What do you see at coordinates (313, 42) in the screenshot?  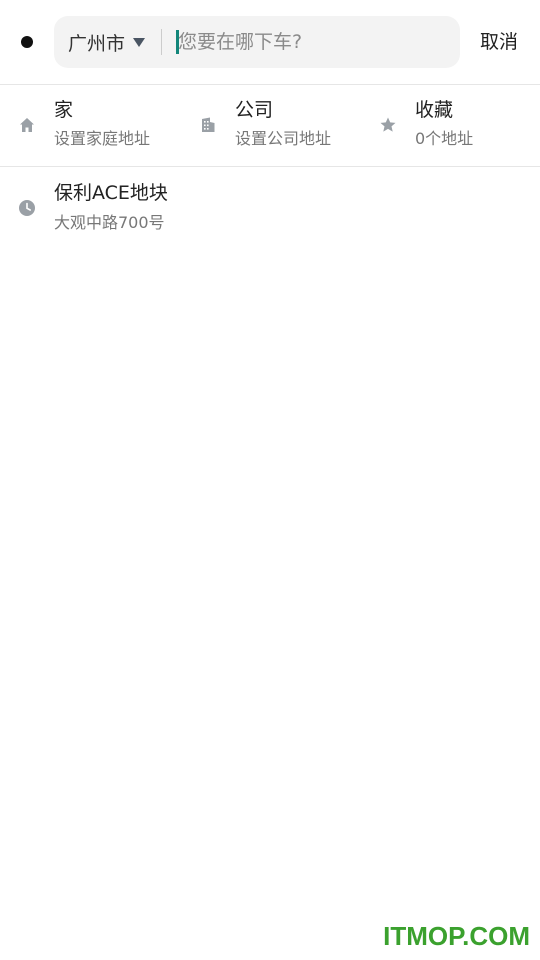 I see `destination-input` at bounding box center [313, 42].